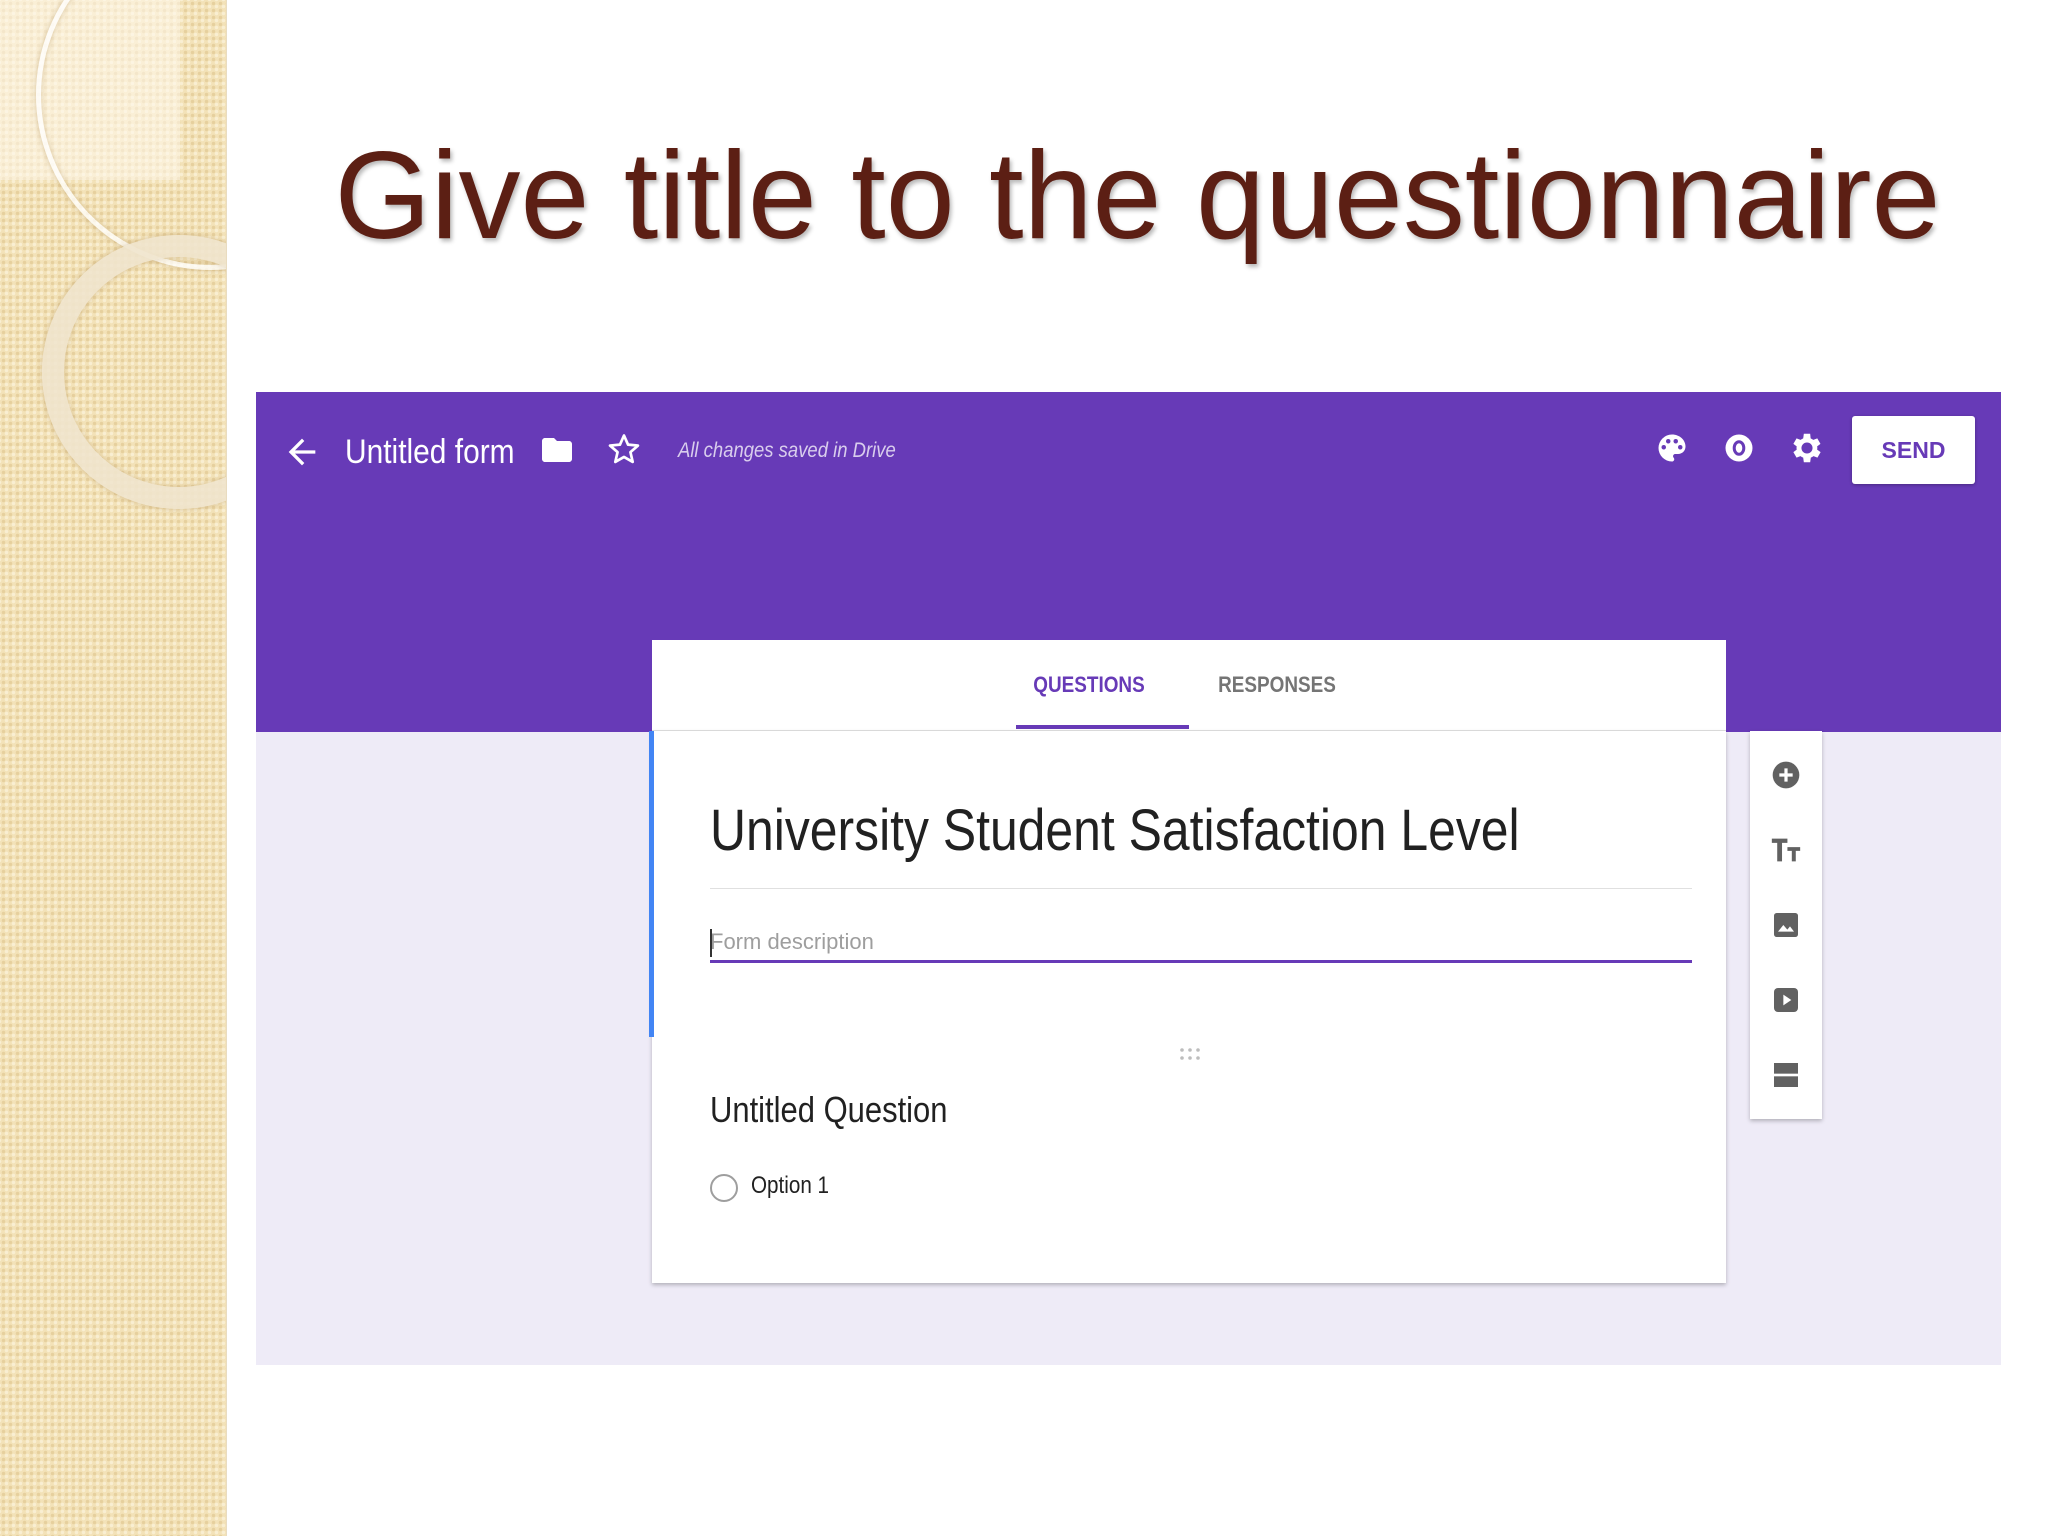 Image resolution: width=2048 pixels, height=1536 pixels. What do you see at coordinates (711, 943) in the screenshot?
I see `text-caret` at bounding box center [711, 943].